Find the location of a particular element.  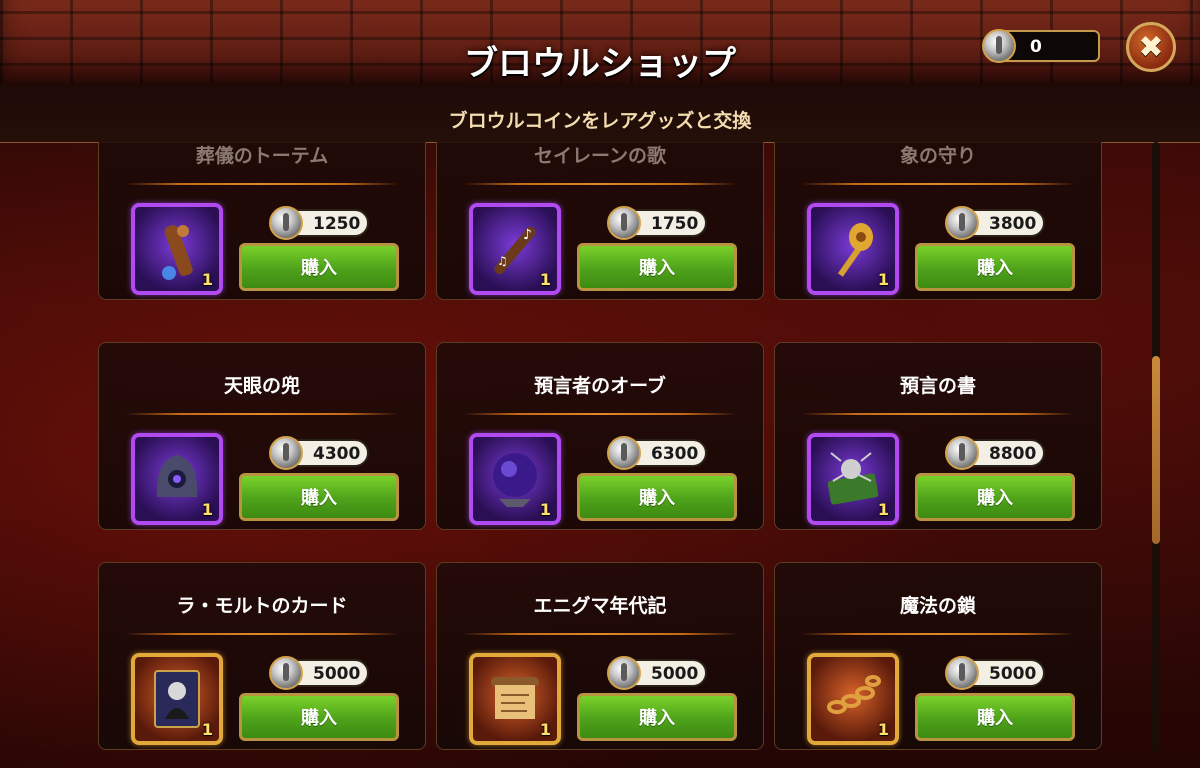

item-price: 1750 is located at coordinates (657, 223).